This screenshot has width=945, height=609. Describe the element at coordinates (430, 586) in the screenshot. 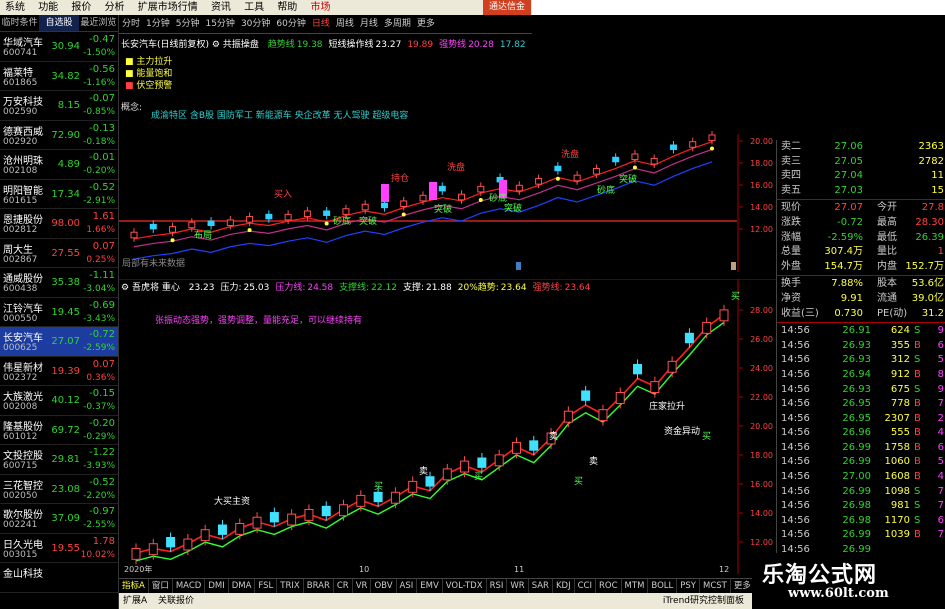

I see `indicator-tab: EMV` at that location.